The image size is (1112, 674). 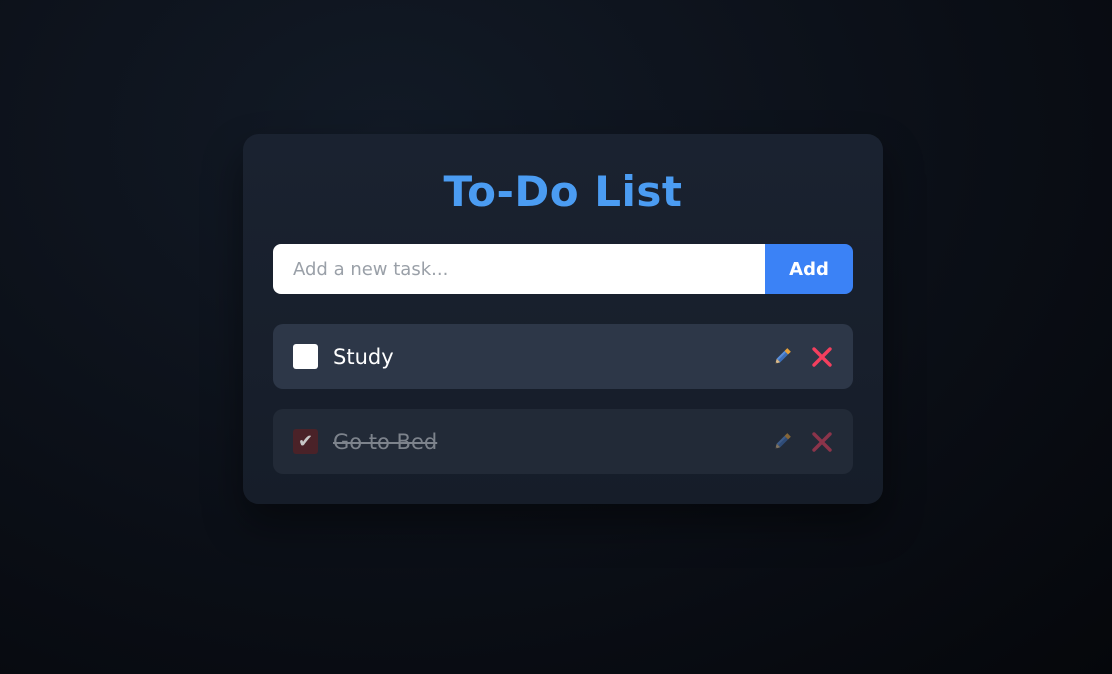 I want to click on add-button: Add, so click(x=809, y=269).